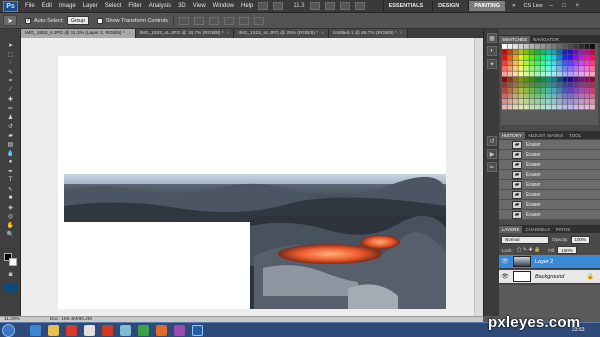  I want to click on bridge-icon, so click(263, 6).